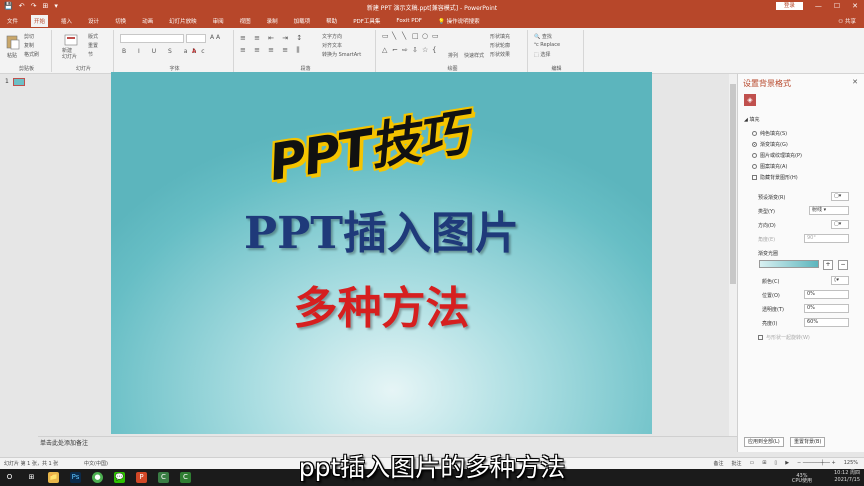 This screenshot has width=864, height=486. What do you see at coordinates (789, 264) in the screenshot?
I see `gradient-stops-bar` at bounding box center [789, 264].